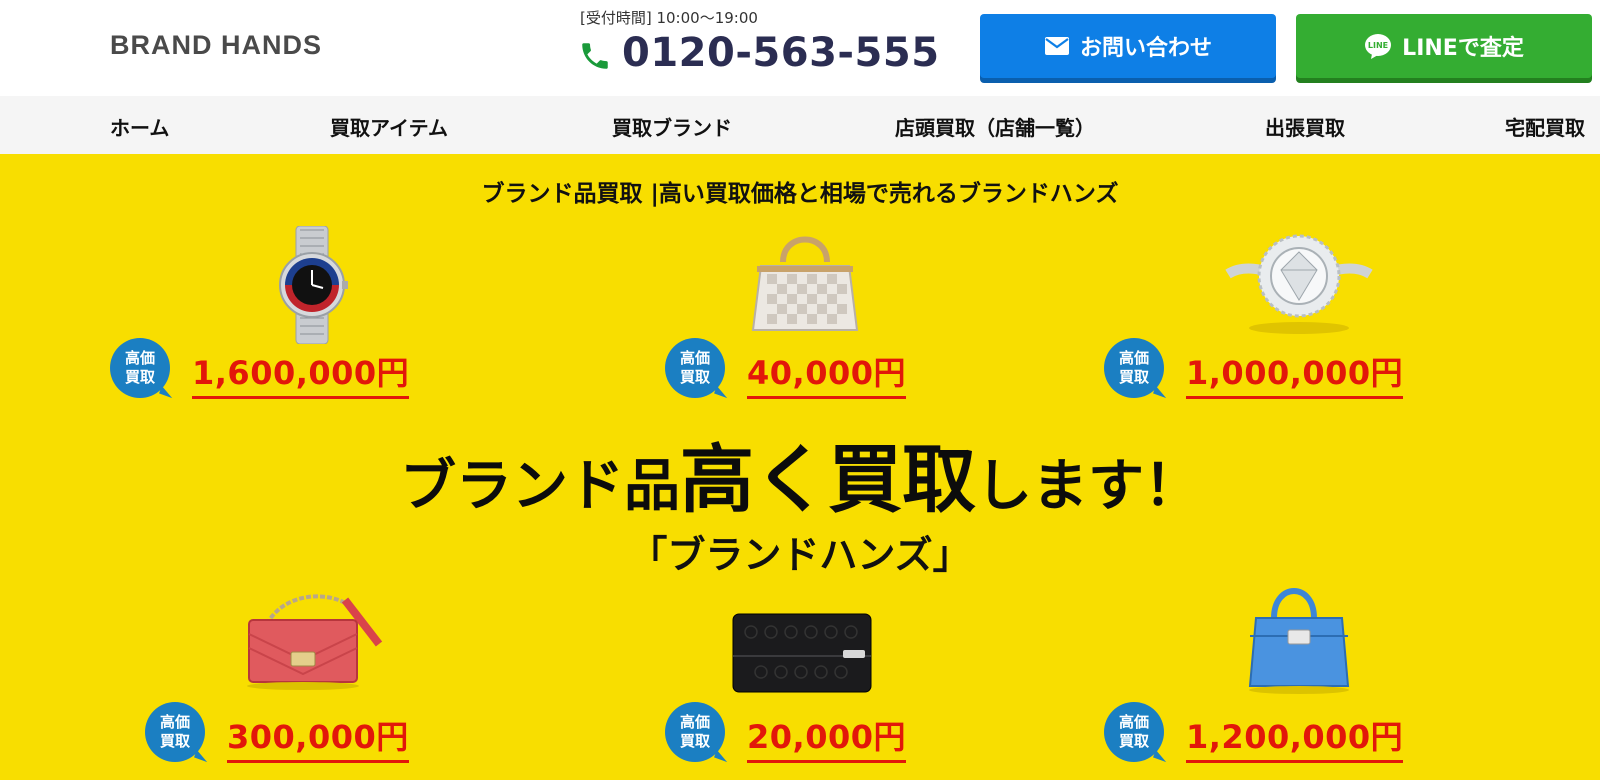  What do you see at coordinates (995, 126) in the screenshot?
I see `nav-item-store-purchase: 店頭買取（店舗一覧）` at bounding box center [995, 126].